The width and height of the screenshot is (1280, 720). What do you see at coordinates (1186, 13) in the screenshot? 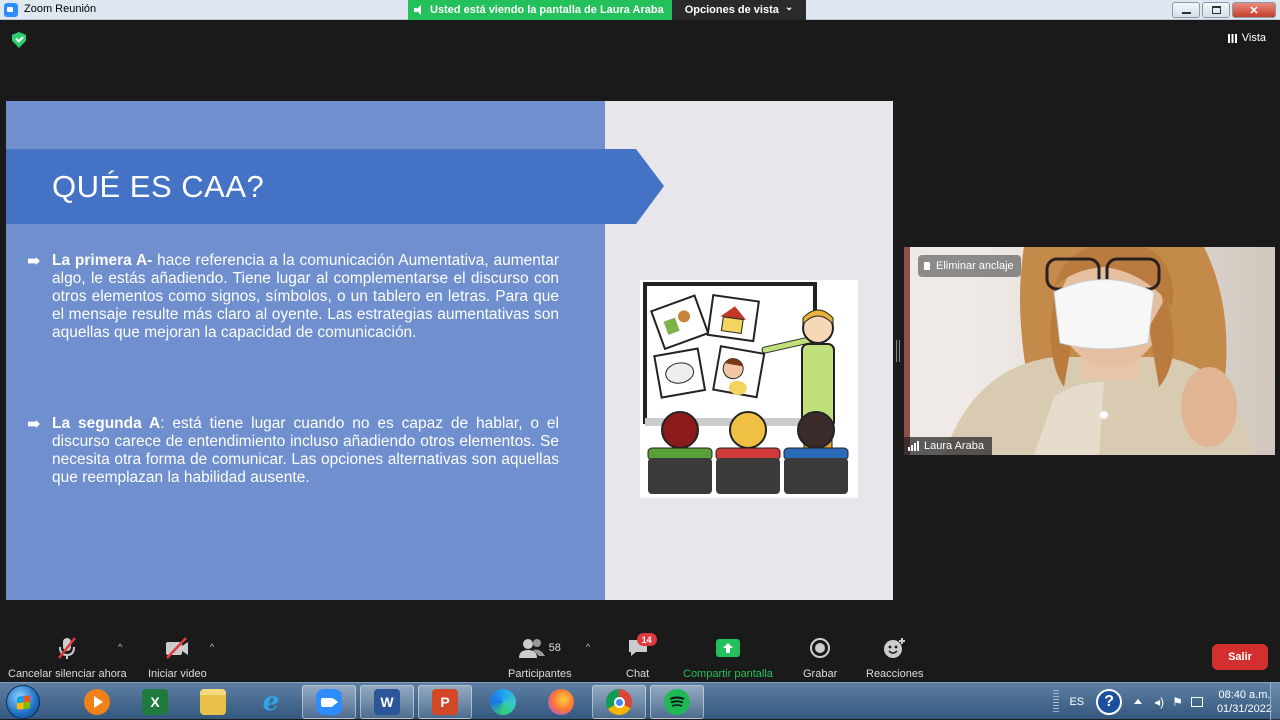
I see `minimize-icon` at bounding box center [1186, 13].